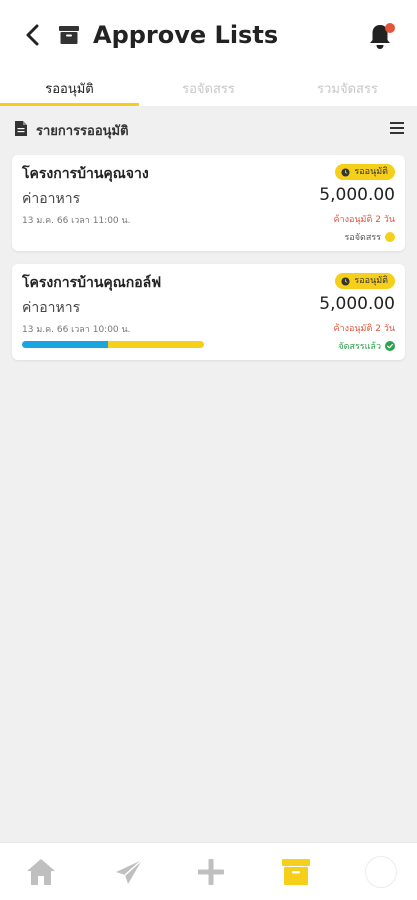 The height and width of the screenshot is (900, 417). What do you see at coordinates (362, 238) in the screenshot?
I see `allocation-status-label: รอจัดสรร` at bounding box center [362, 238].